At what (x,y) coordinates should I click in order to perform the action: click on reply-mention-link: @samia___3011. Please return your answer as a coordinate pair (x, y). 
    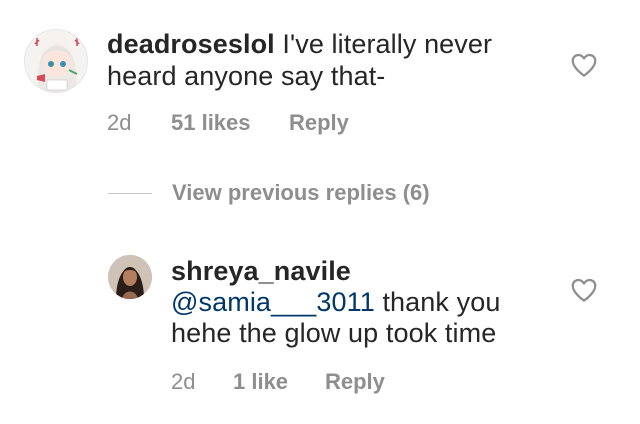
    Looking at the image, I should click on (273, 302).